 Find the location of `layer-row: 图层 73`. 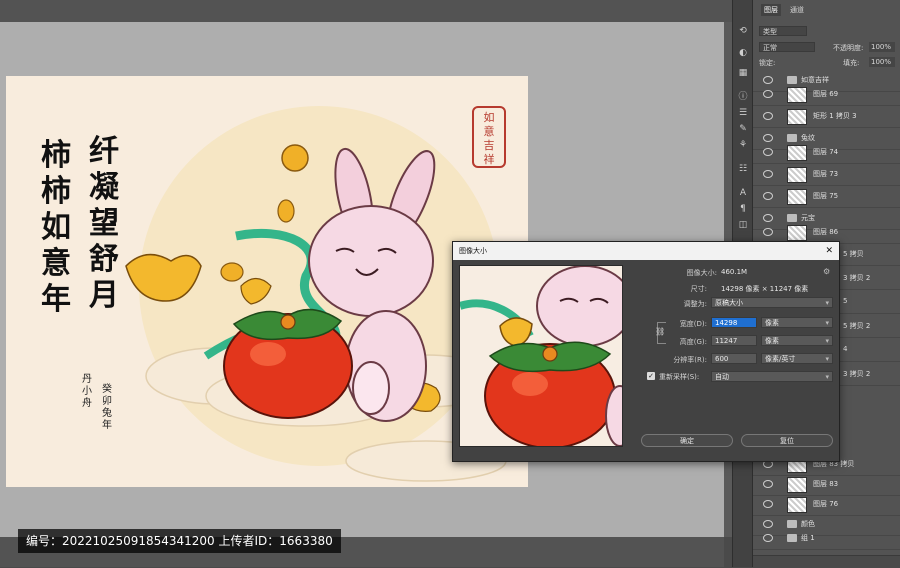

layer-row: 图层 73 is located at coordinates (826, 175).